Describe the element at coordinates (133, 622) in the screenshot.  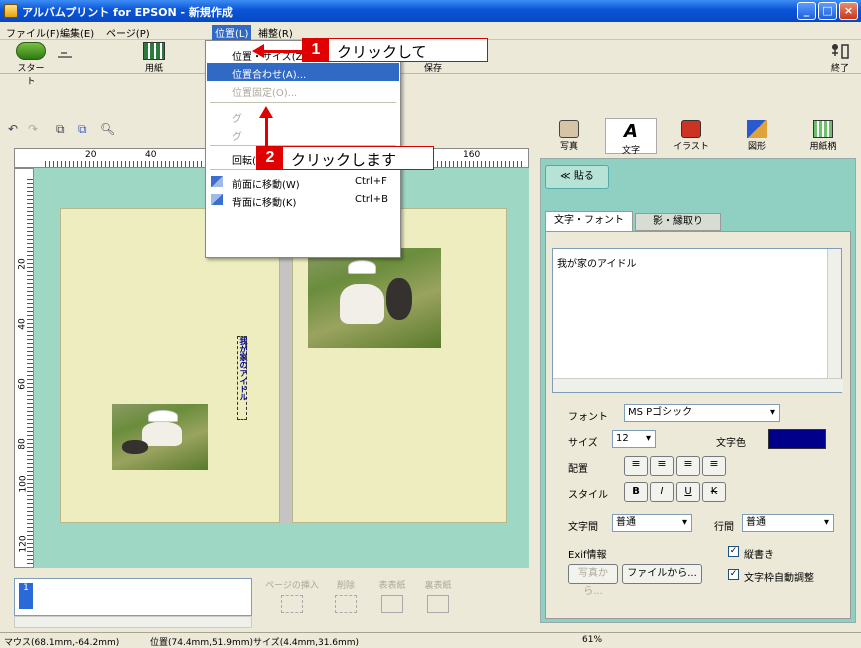
I see `page-scrollbar` at that location.